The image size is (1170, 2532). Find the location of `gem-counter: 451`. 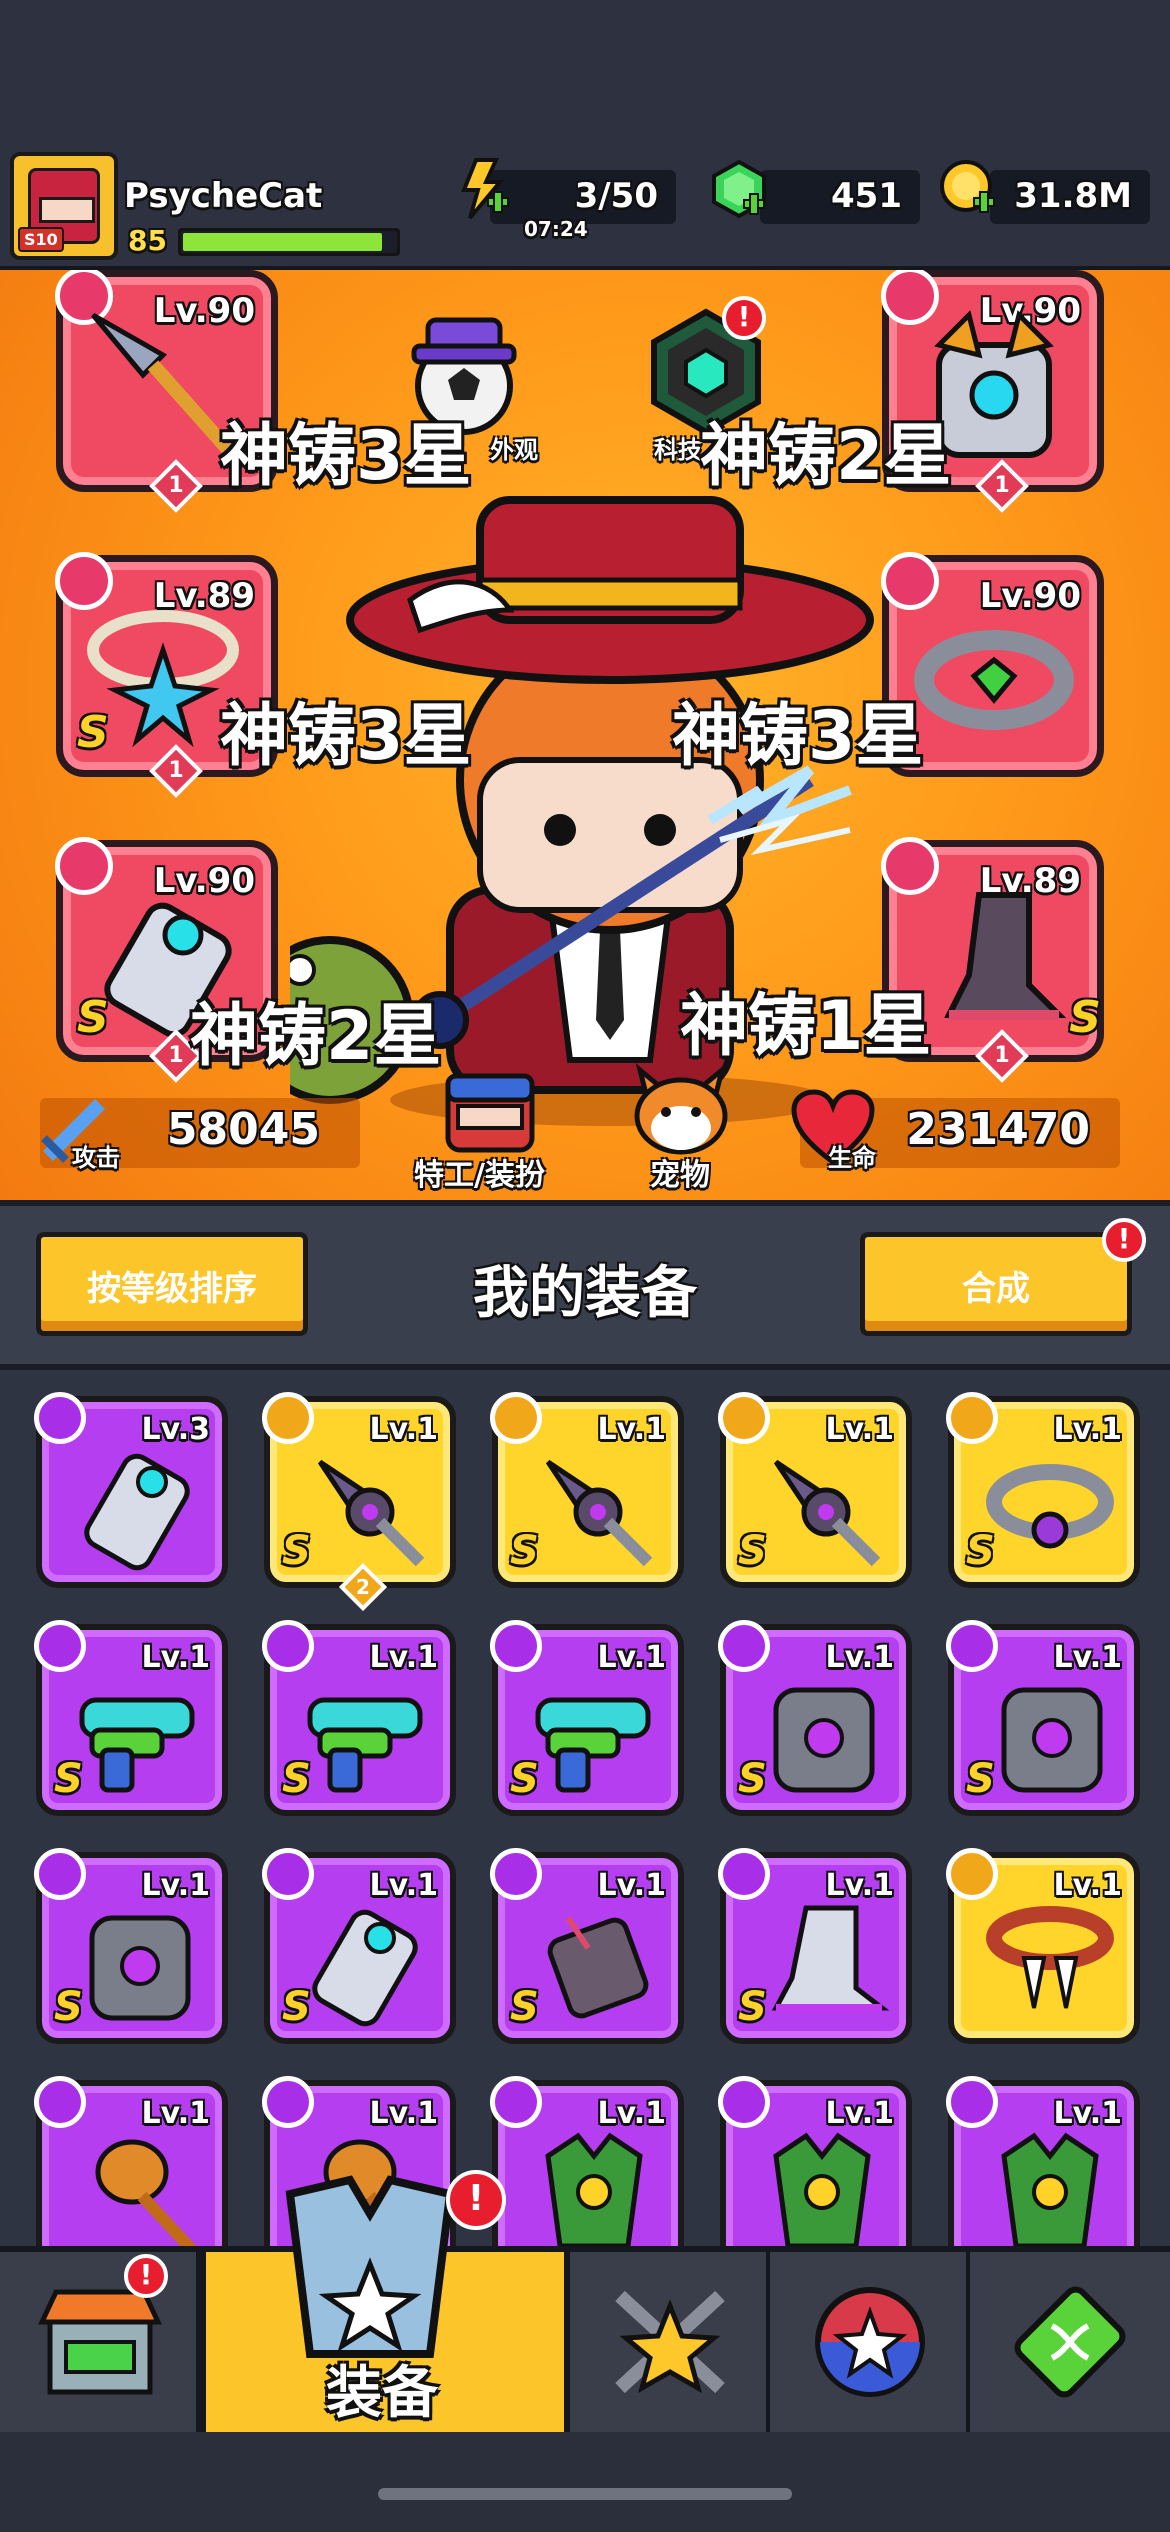

gem-counter: 451 is located at coordinates (840, 197).